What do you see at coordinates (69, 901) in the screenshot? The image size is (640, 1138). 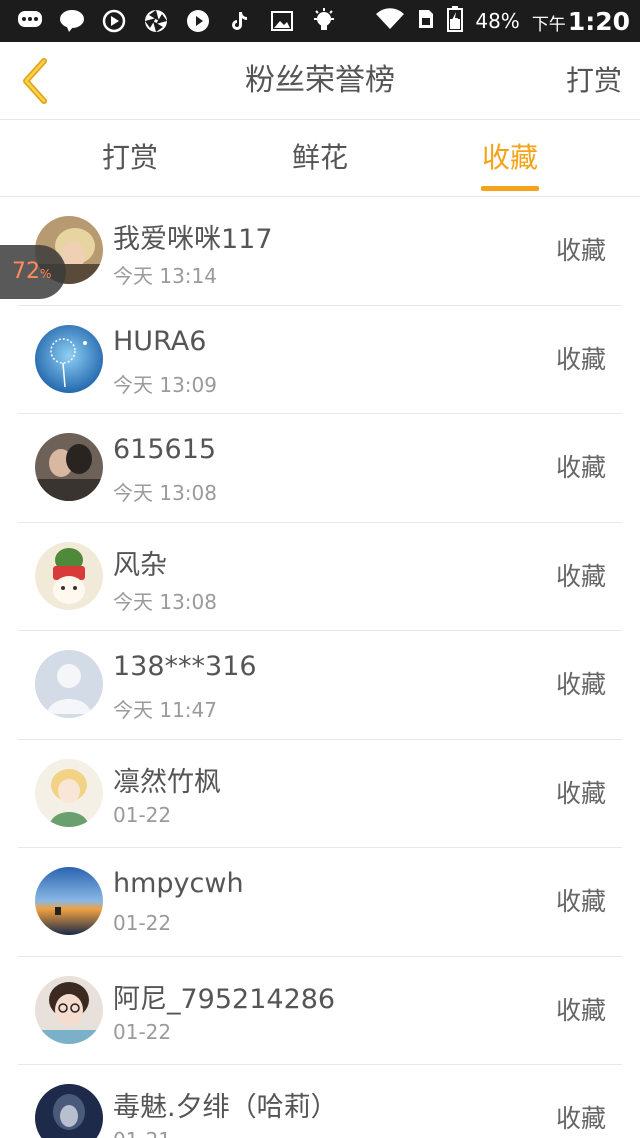 I see `sunset-avatar` at bounding box center [69, 901].